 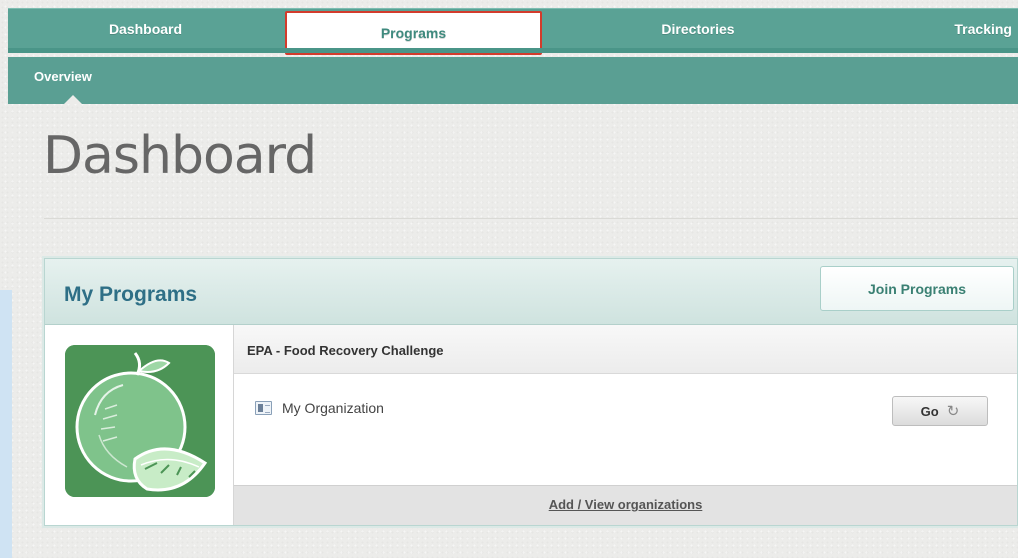 I want to click on program-footer-bar: Add / View organizations, so click(x=625, y=505).